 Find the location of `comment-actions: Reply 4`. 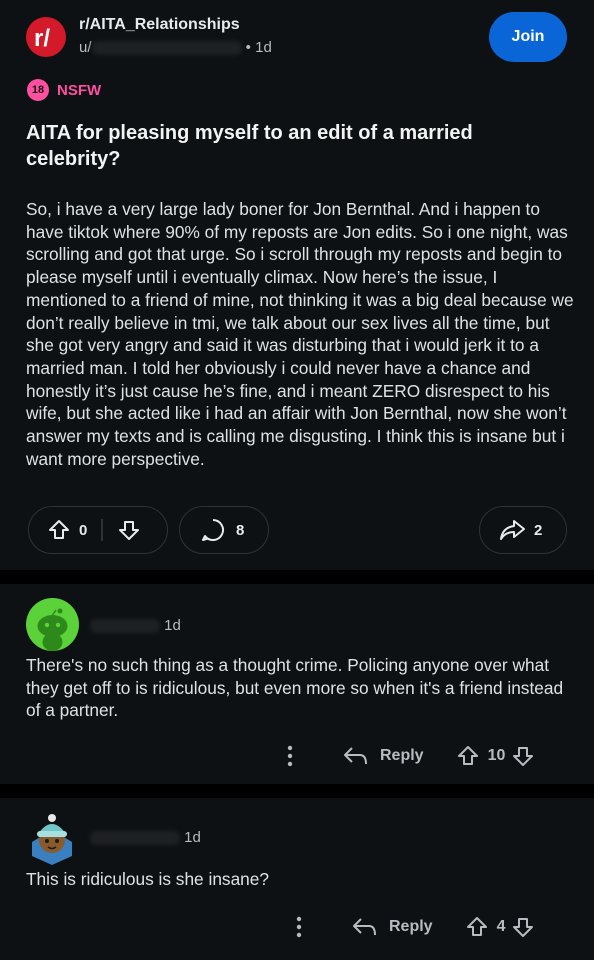

comment-actions: Reply 4 is located at coordinates (413, 927).